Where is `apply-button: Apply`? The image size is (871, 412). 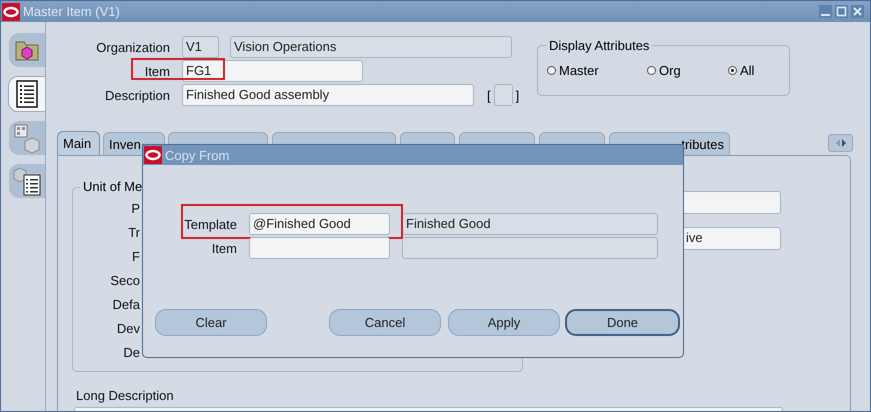
apply-button: Apply is located at coordinates (504, 322).